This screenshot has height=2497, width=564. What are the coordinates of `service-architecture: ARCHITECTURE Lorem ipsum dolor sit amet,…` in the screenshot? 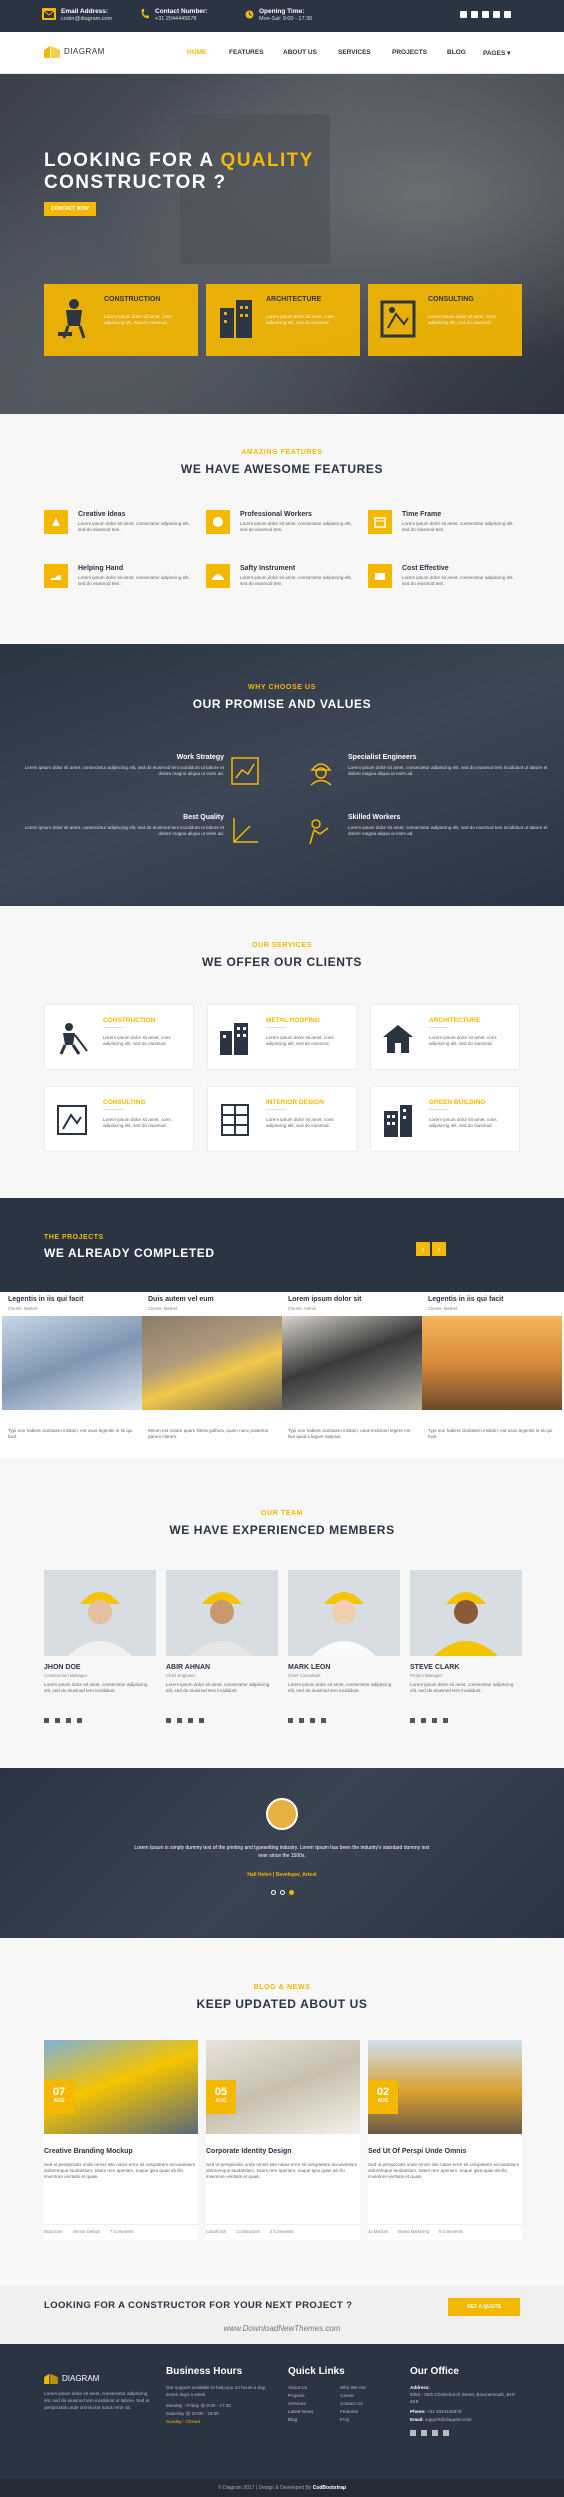 It's located at (445, 1037).